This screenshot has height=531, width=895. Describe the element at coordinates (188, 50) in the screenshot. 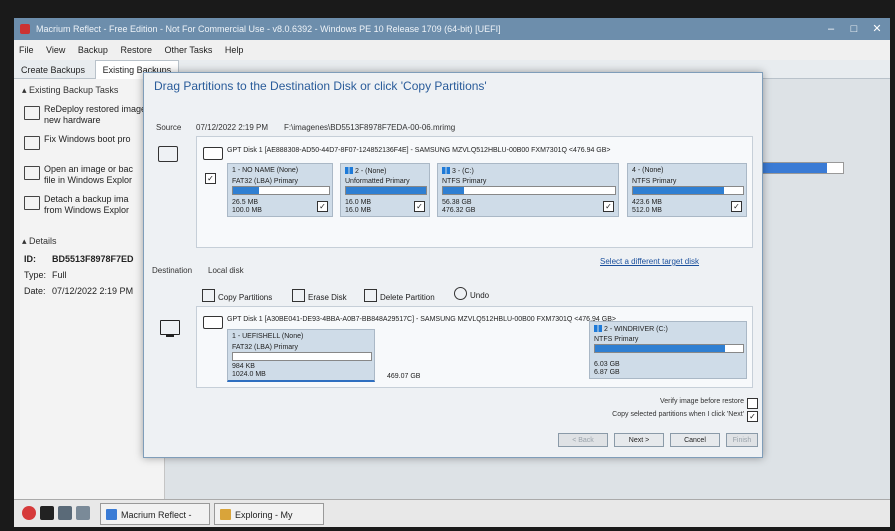

I see `menu-other-tasks: Other Tasks` at that location.